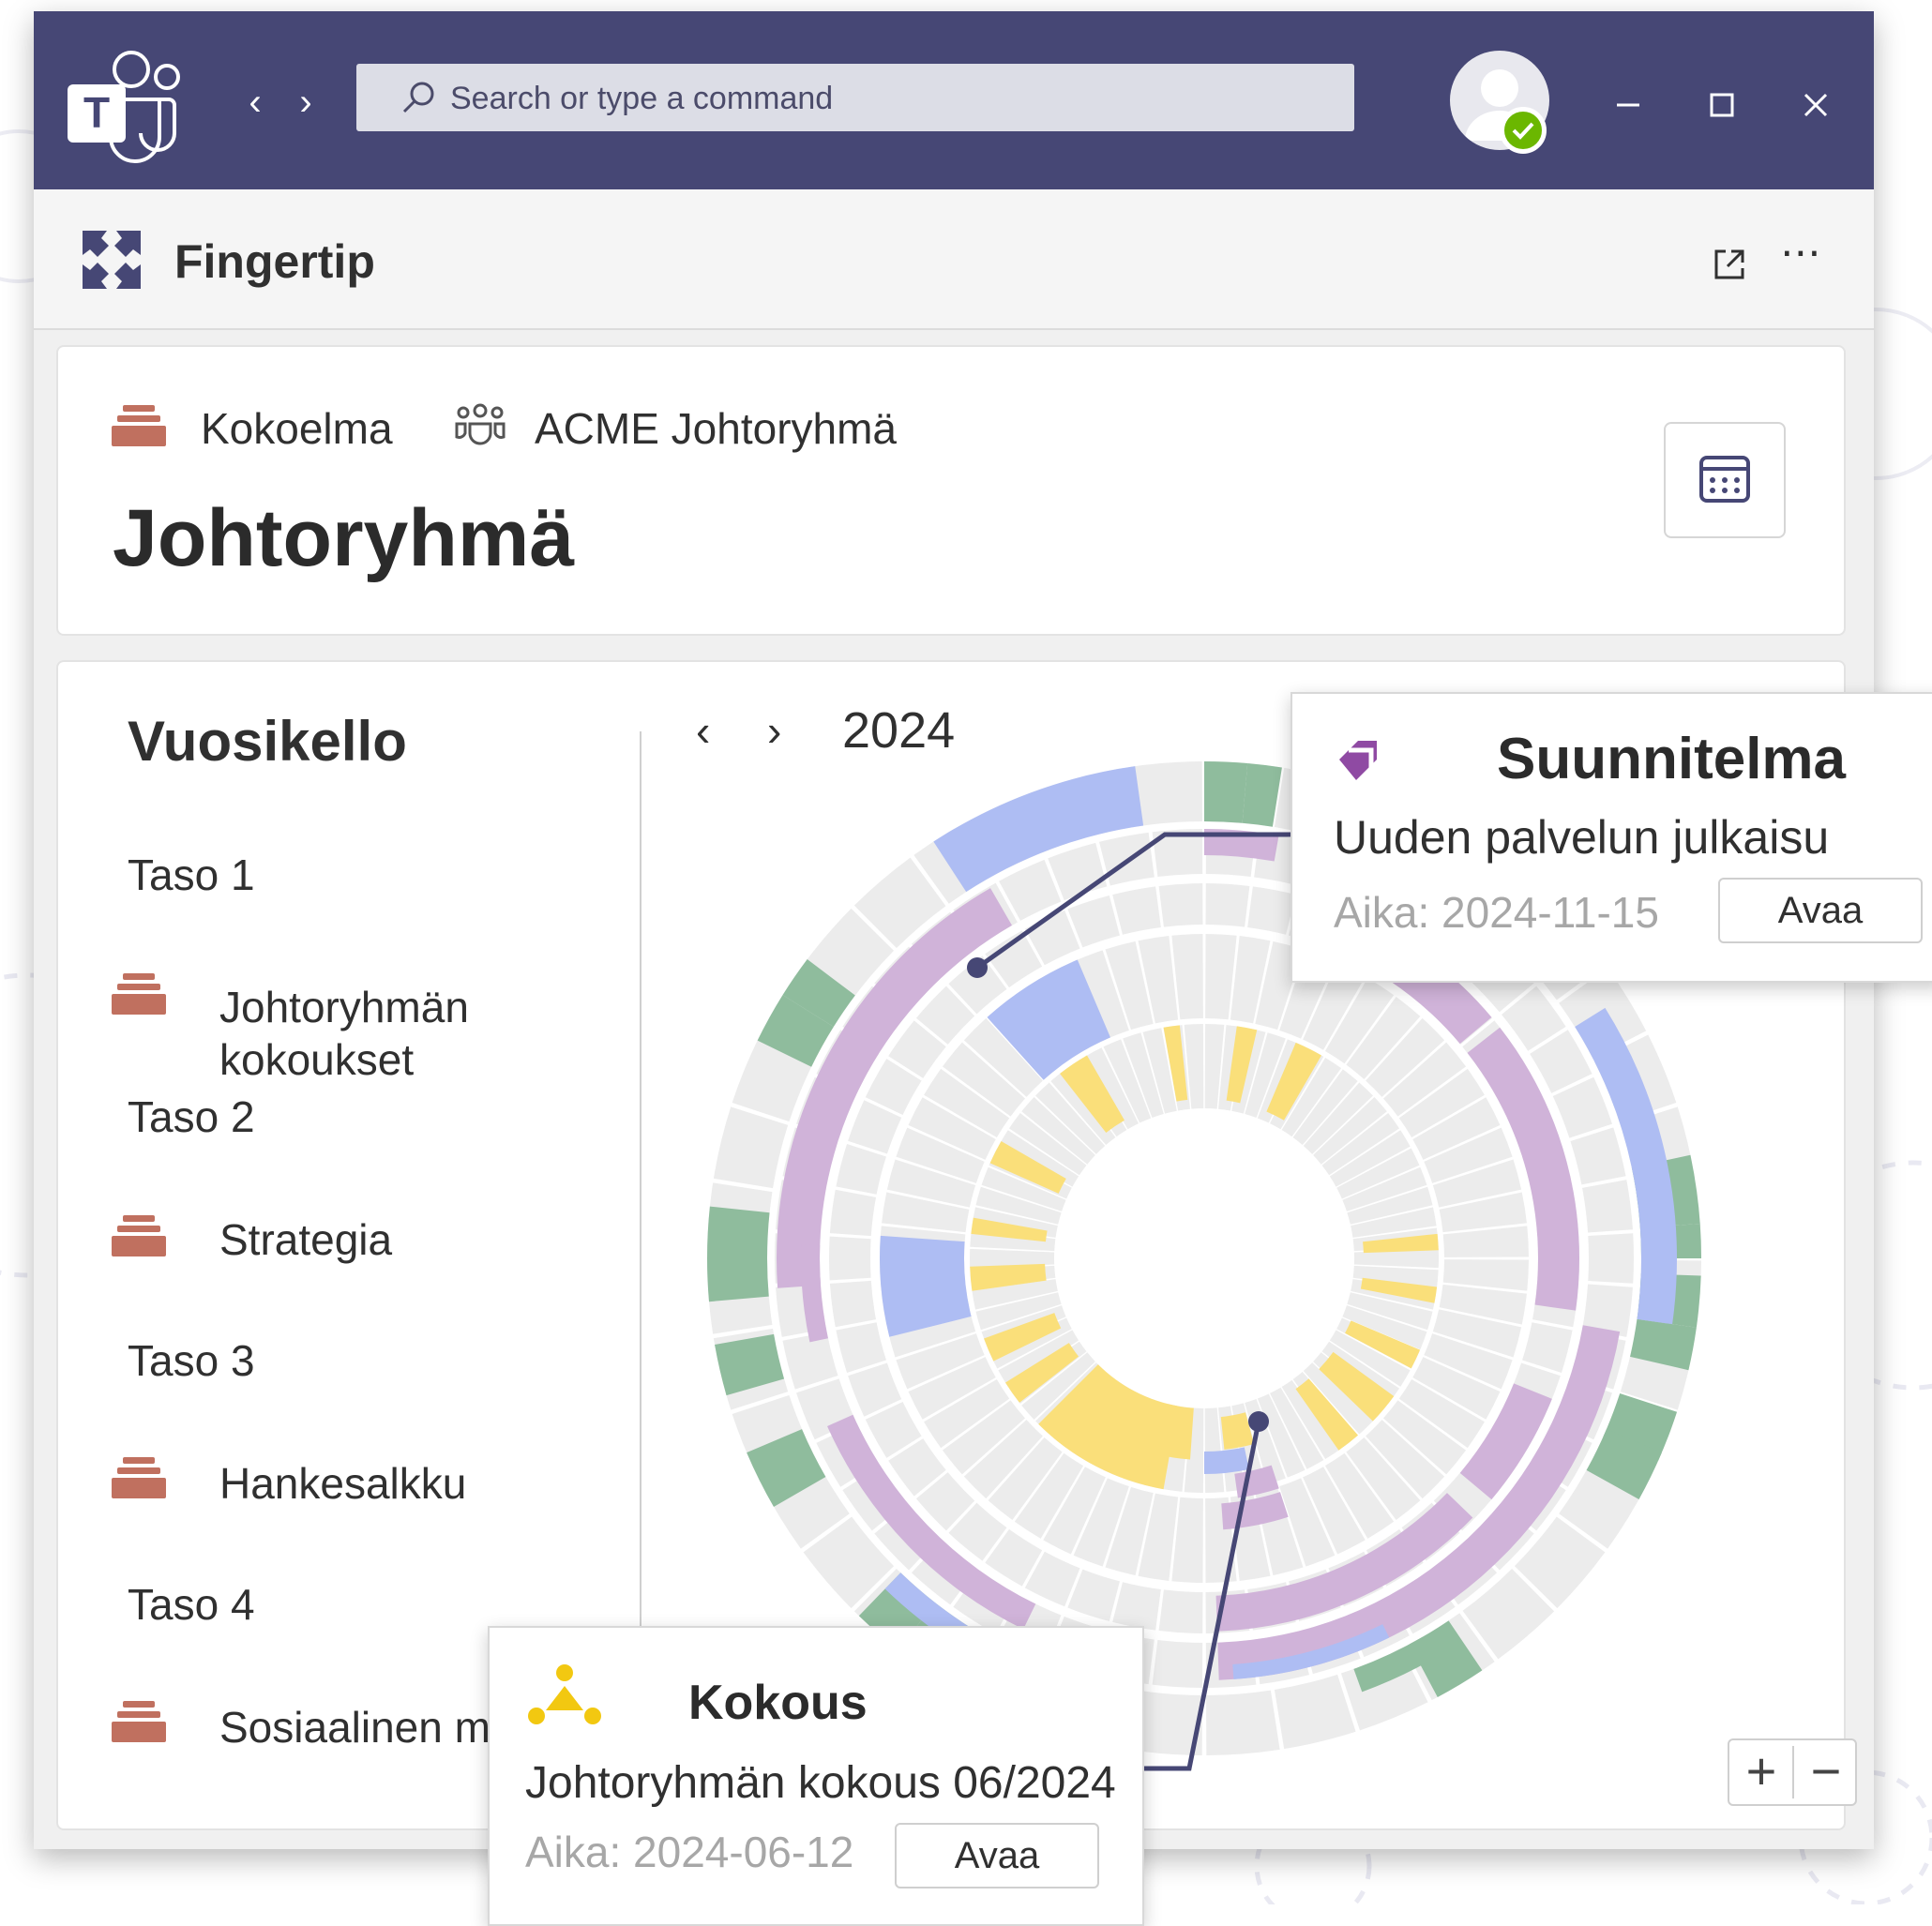 The image size is (1932, 1926). I want to click on previous-year-button: ‹, so click(703, 731).